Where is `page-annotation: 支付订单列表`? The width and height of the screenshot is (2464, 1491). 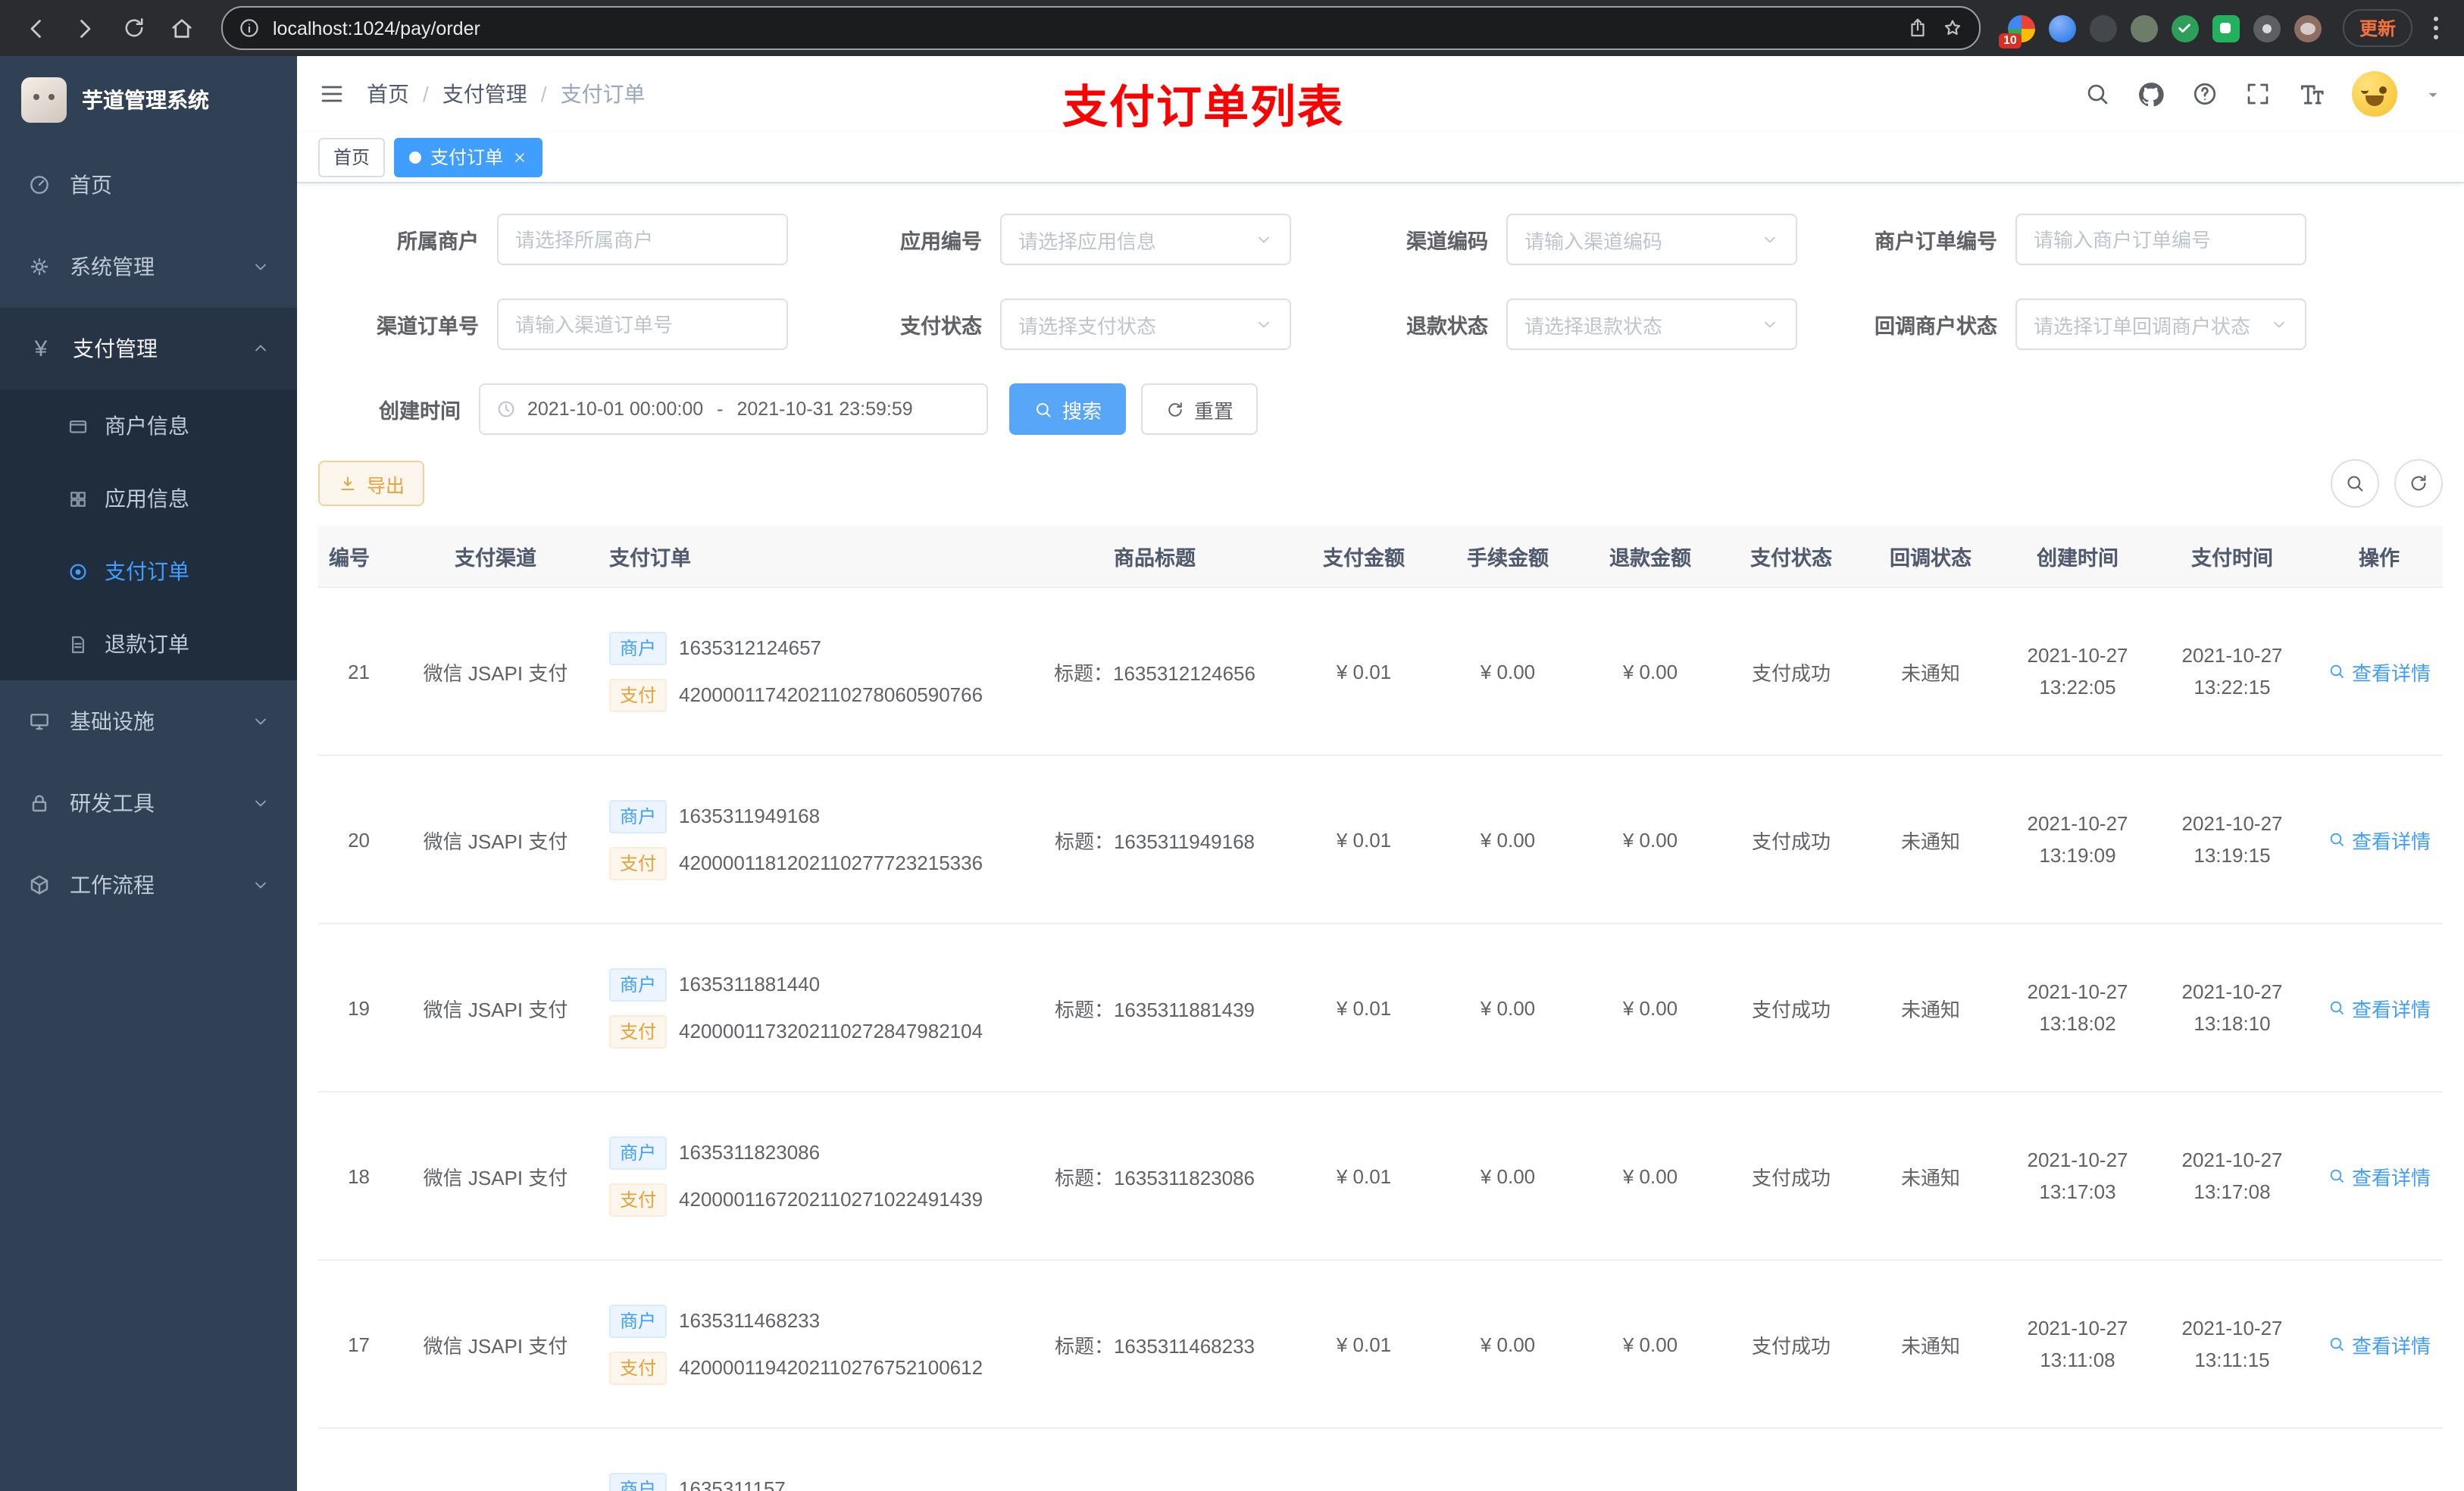 page-annotation: 支付订单列表 is located at coordinates (1203, 108).